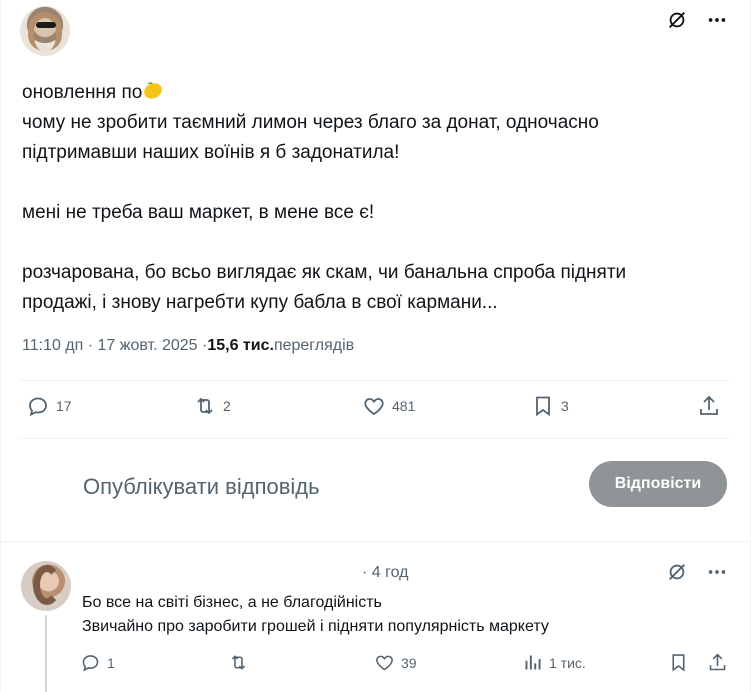 The height and width of the screenshot is (692, 751). I want to click on reply-timestamp: · 4 год, so click(385, 573).